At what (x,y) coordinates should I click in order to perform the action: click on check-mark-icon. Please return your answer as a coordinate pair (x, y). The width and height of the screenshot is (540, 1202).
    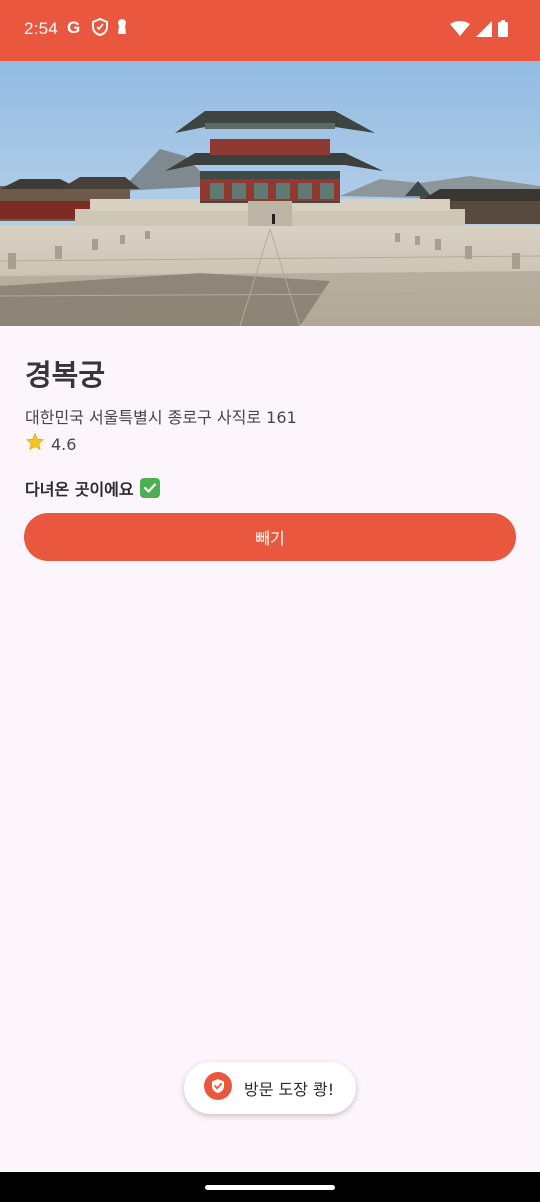
    Looking at the image, I should click on (149, 488).